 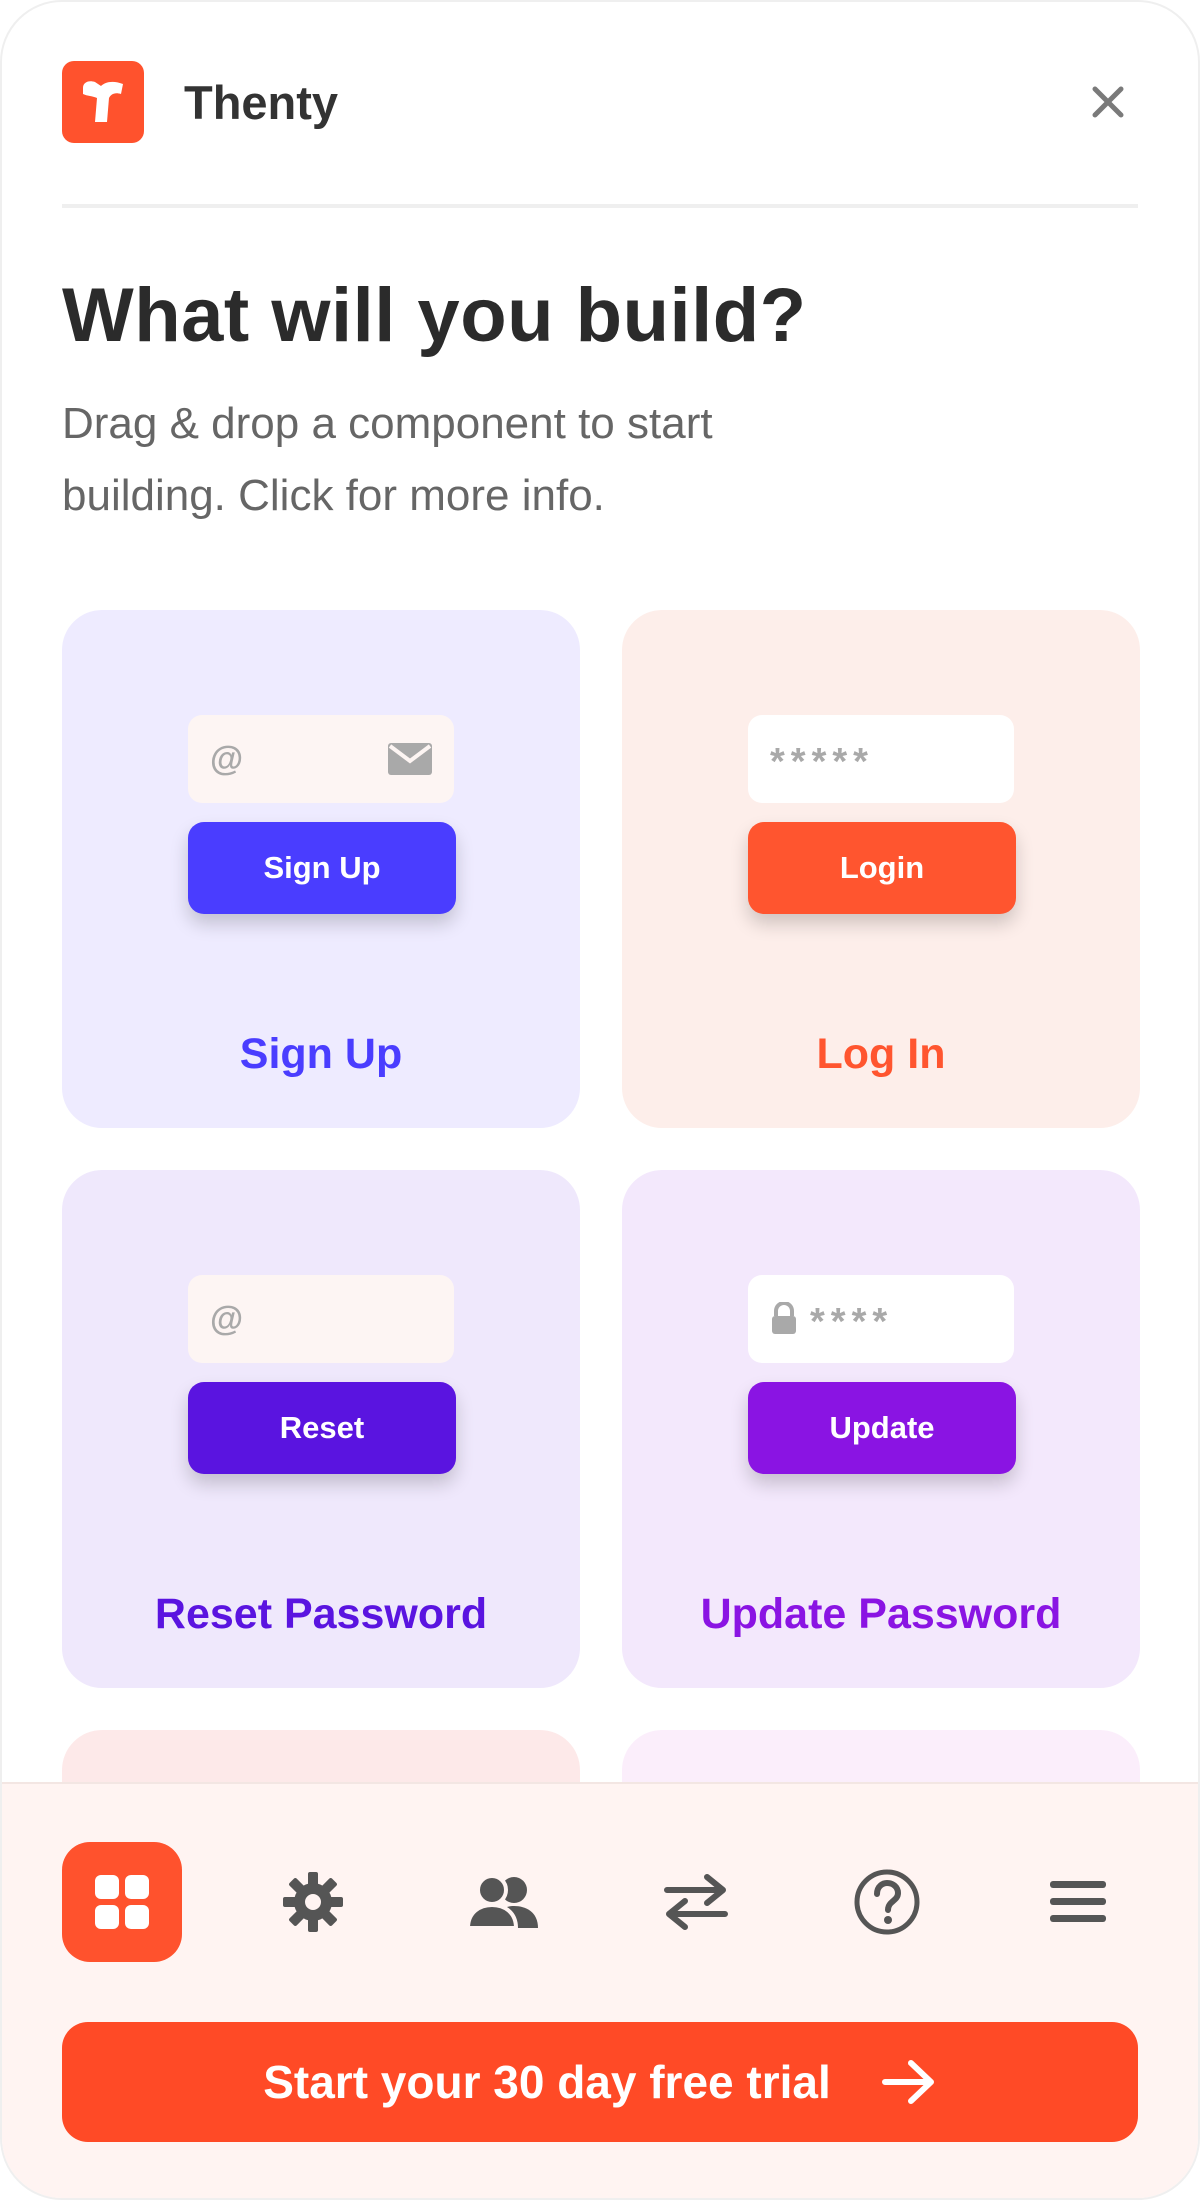 I want to click on thenty-logo-icon, so click(x=103, y=102).